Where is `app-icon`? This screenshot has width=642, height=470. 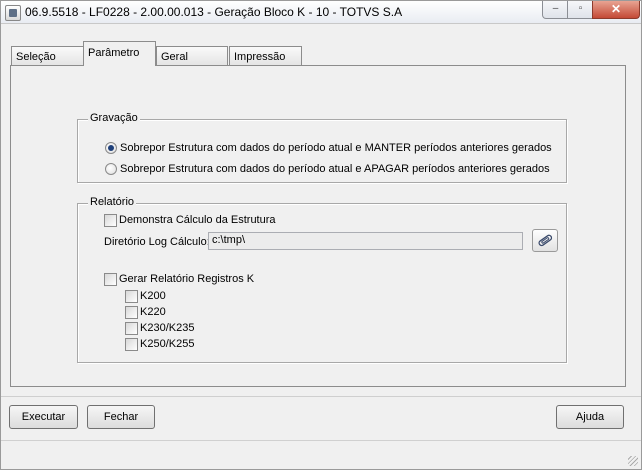
app-icon is located at coordinates (13, 13).